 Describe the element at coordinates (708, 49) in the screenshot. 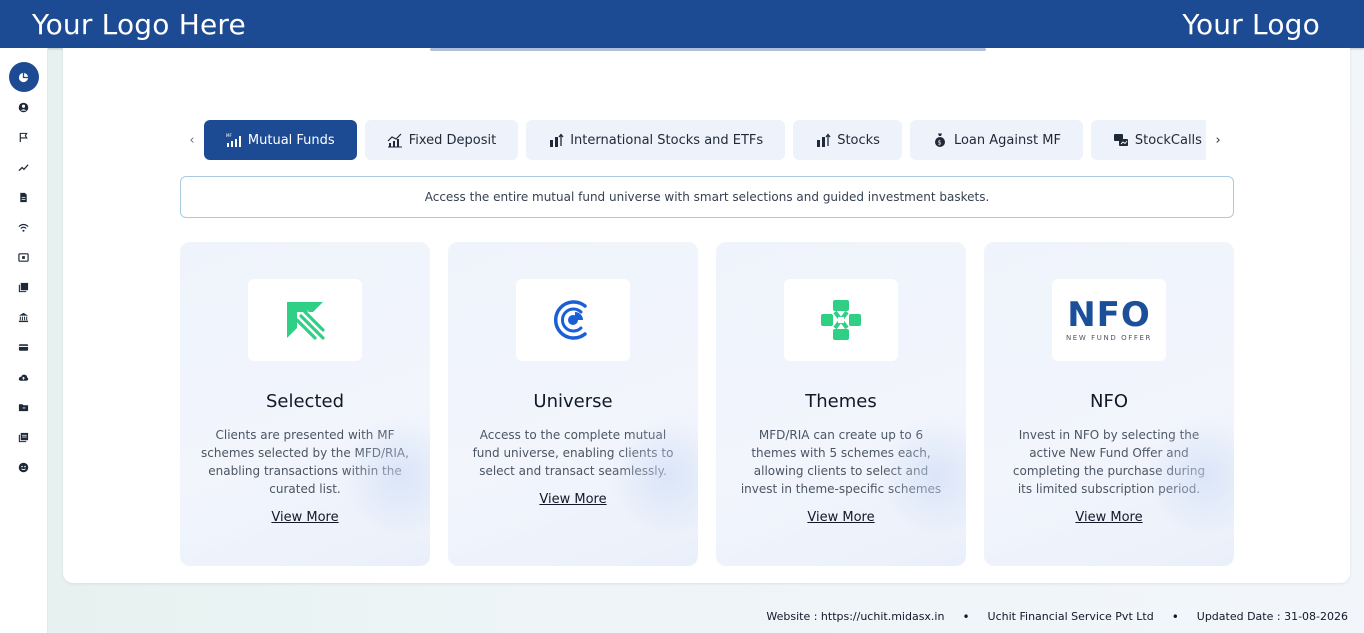

I see `top-strip` at that location.